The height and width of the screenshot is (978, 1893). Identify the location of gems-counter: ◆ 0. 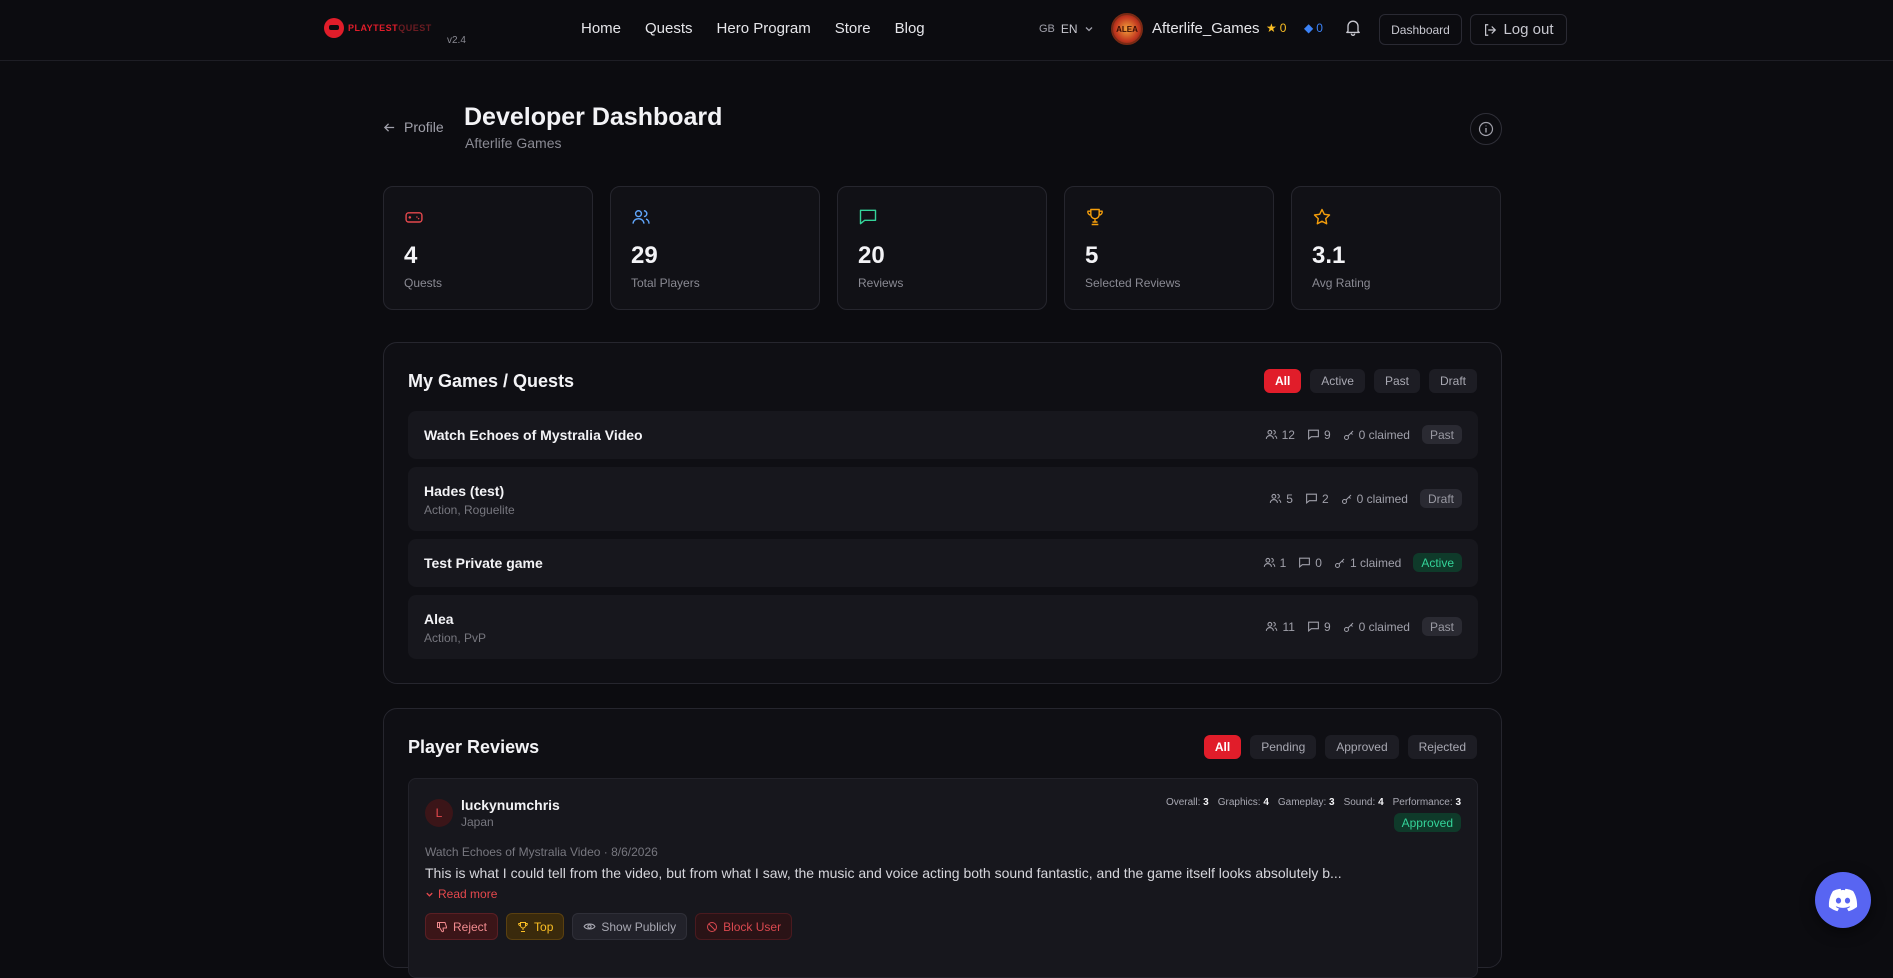
(1313, 28).